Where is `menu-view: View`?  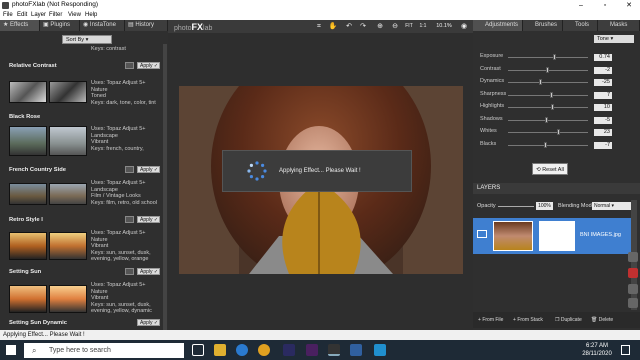
menu-view: View is located at coordinates (74, 15).